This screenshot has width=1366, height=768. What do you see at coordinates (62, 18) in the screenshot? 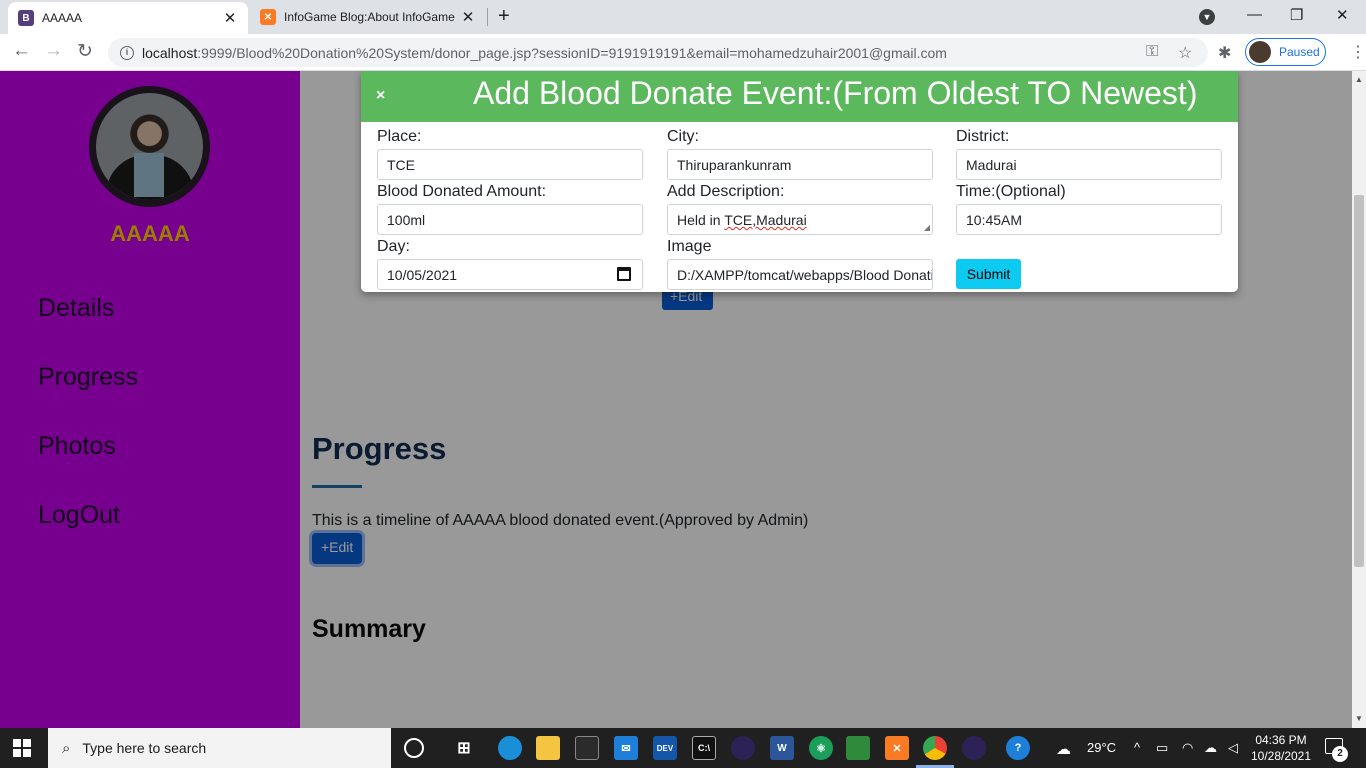
I see `tab-title: AAAAA` at bounding box center [62, 18].